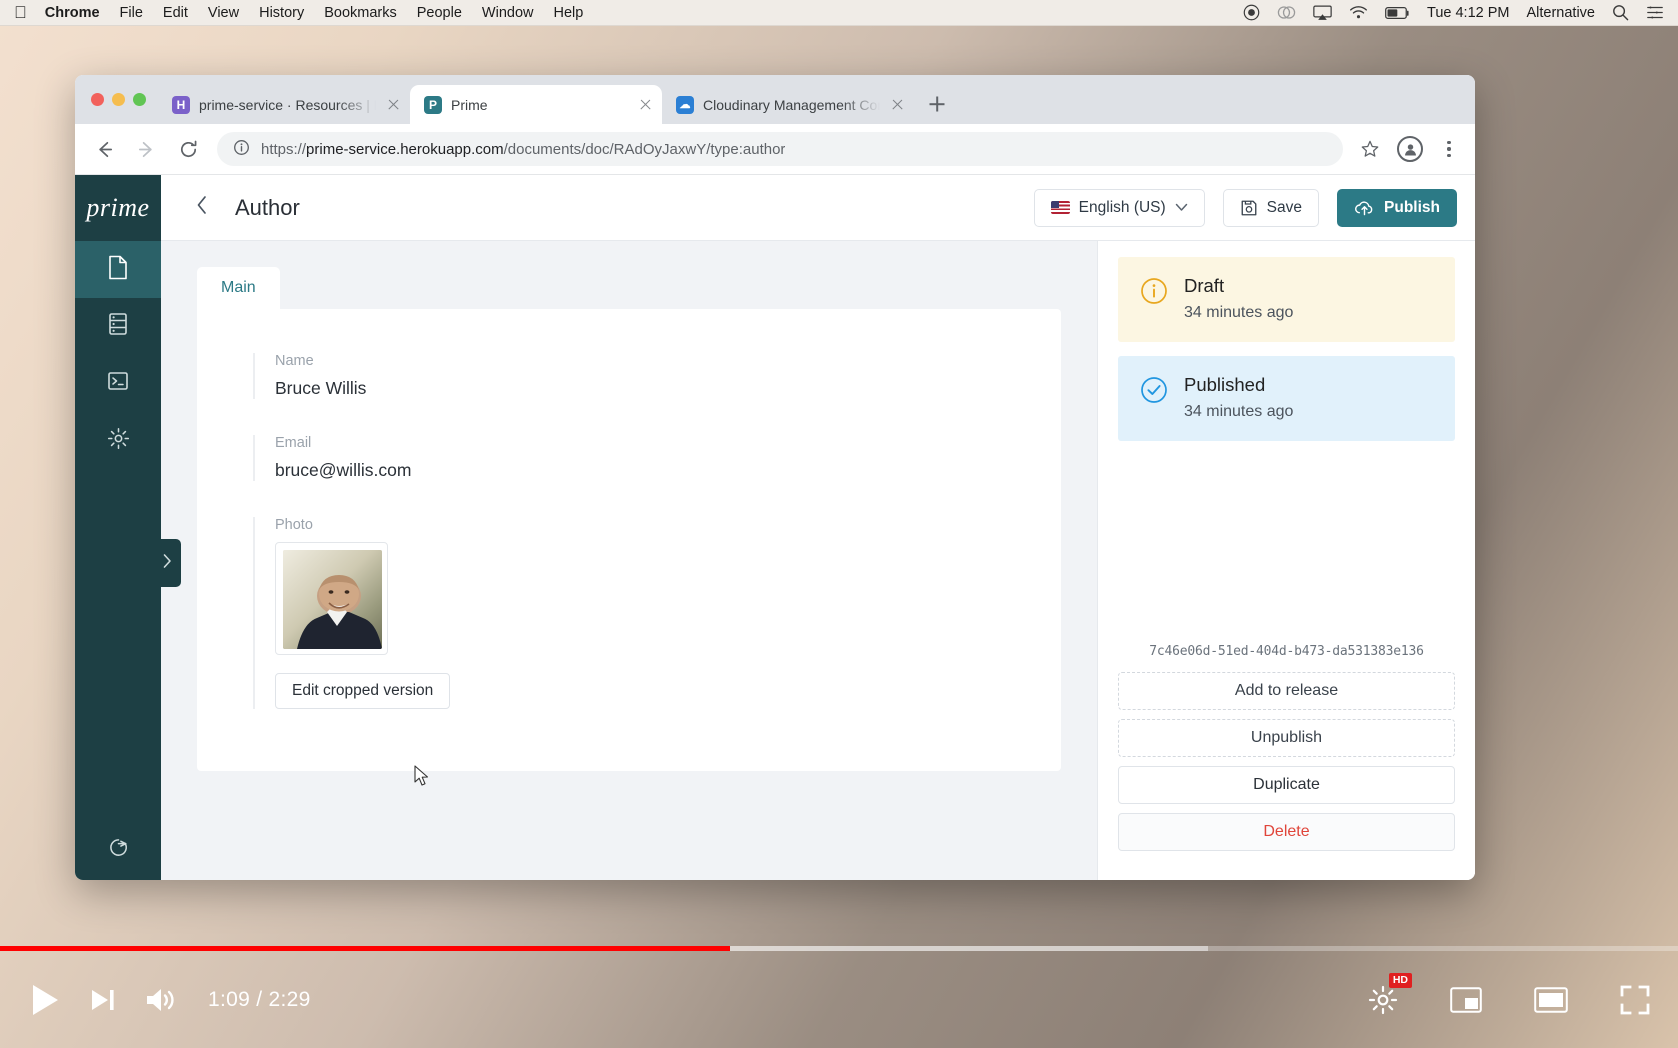 The image size is (1678, 1048). I want to click on author-photo-image, so click(332, 599).